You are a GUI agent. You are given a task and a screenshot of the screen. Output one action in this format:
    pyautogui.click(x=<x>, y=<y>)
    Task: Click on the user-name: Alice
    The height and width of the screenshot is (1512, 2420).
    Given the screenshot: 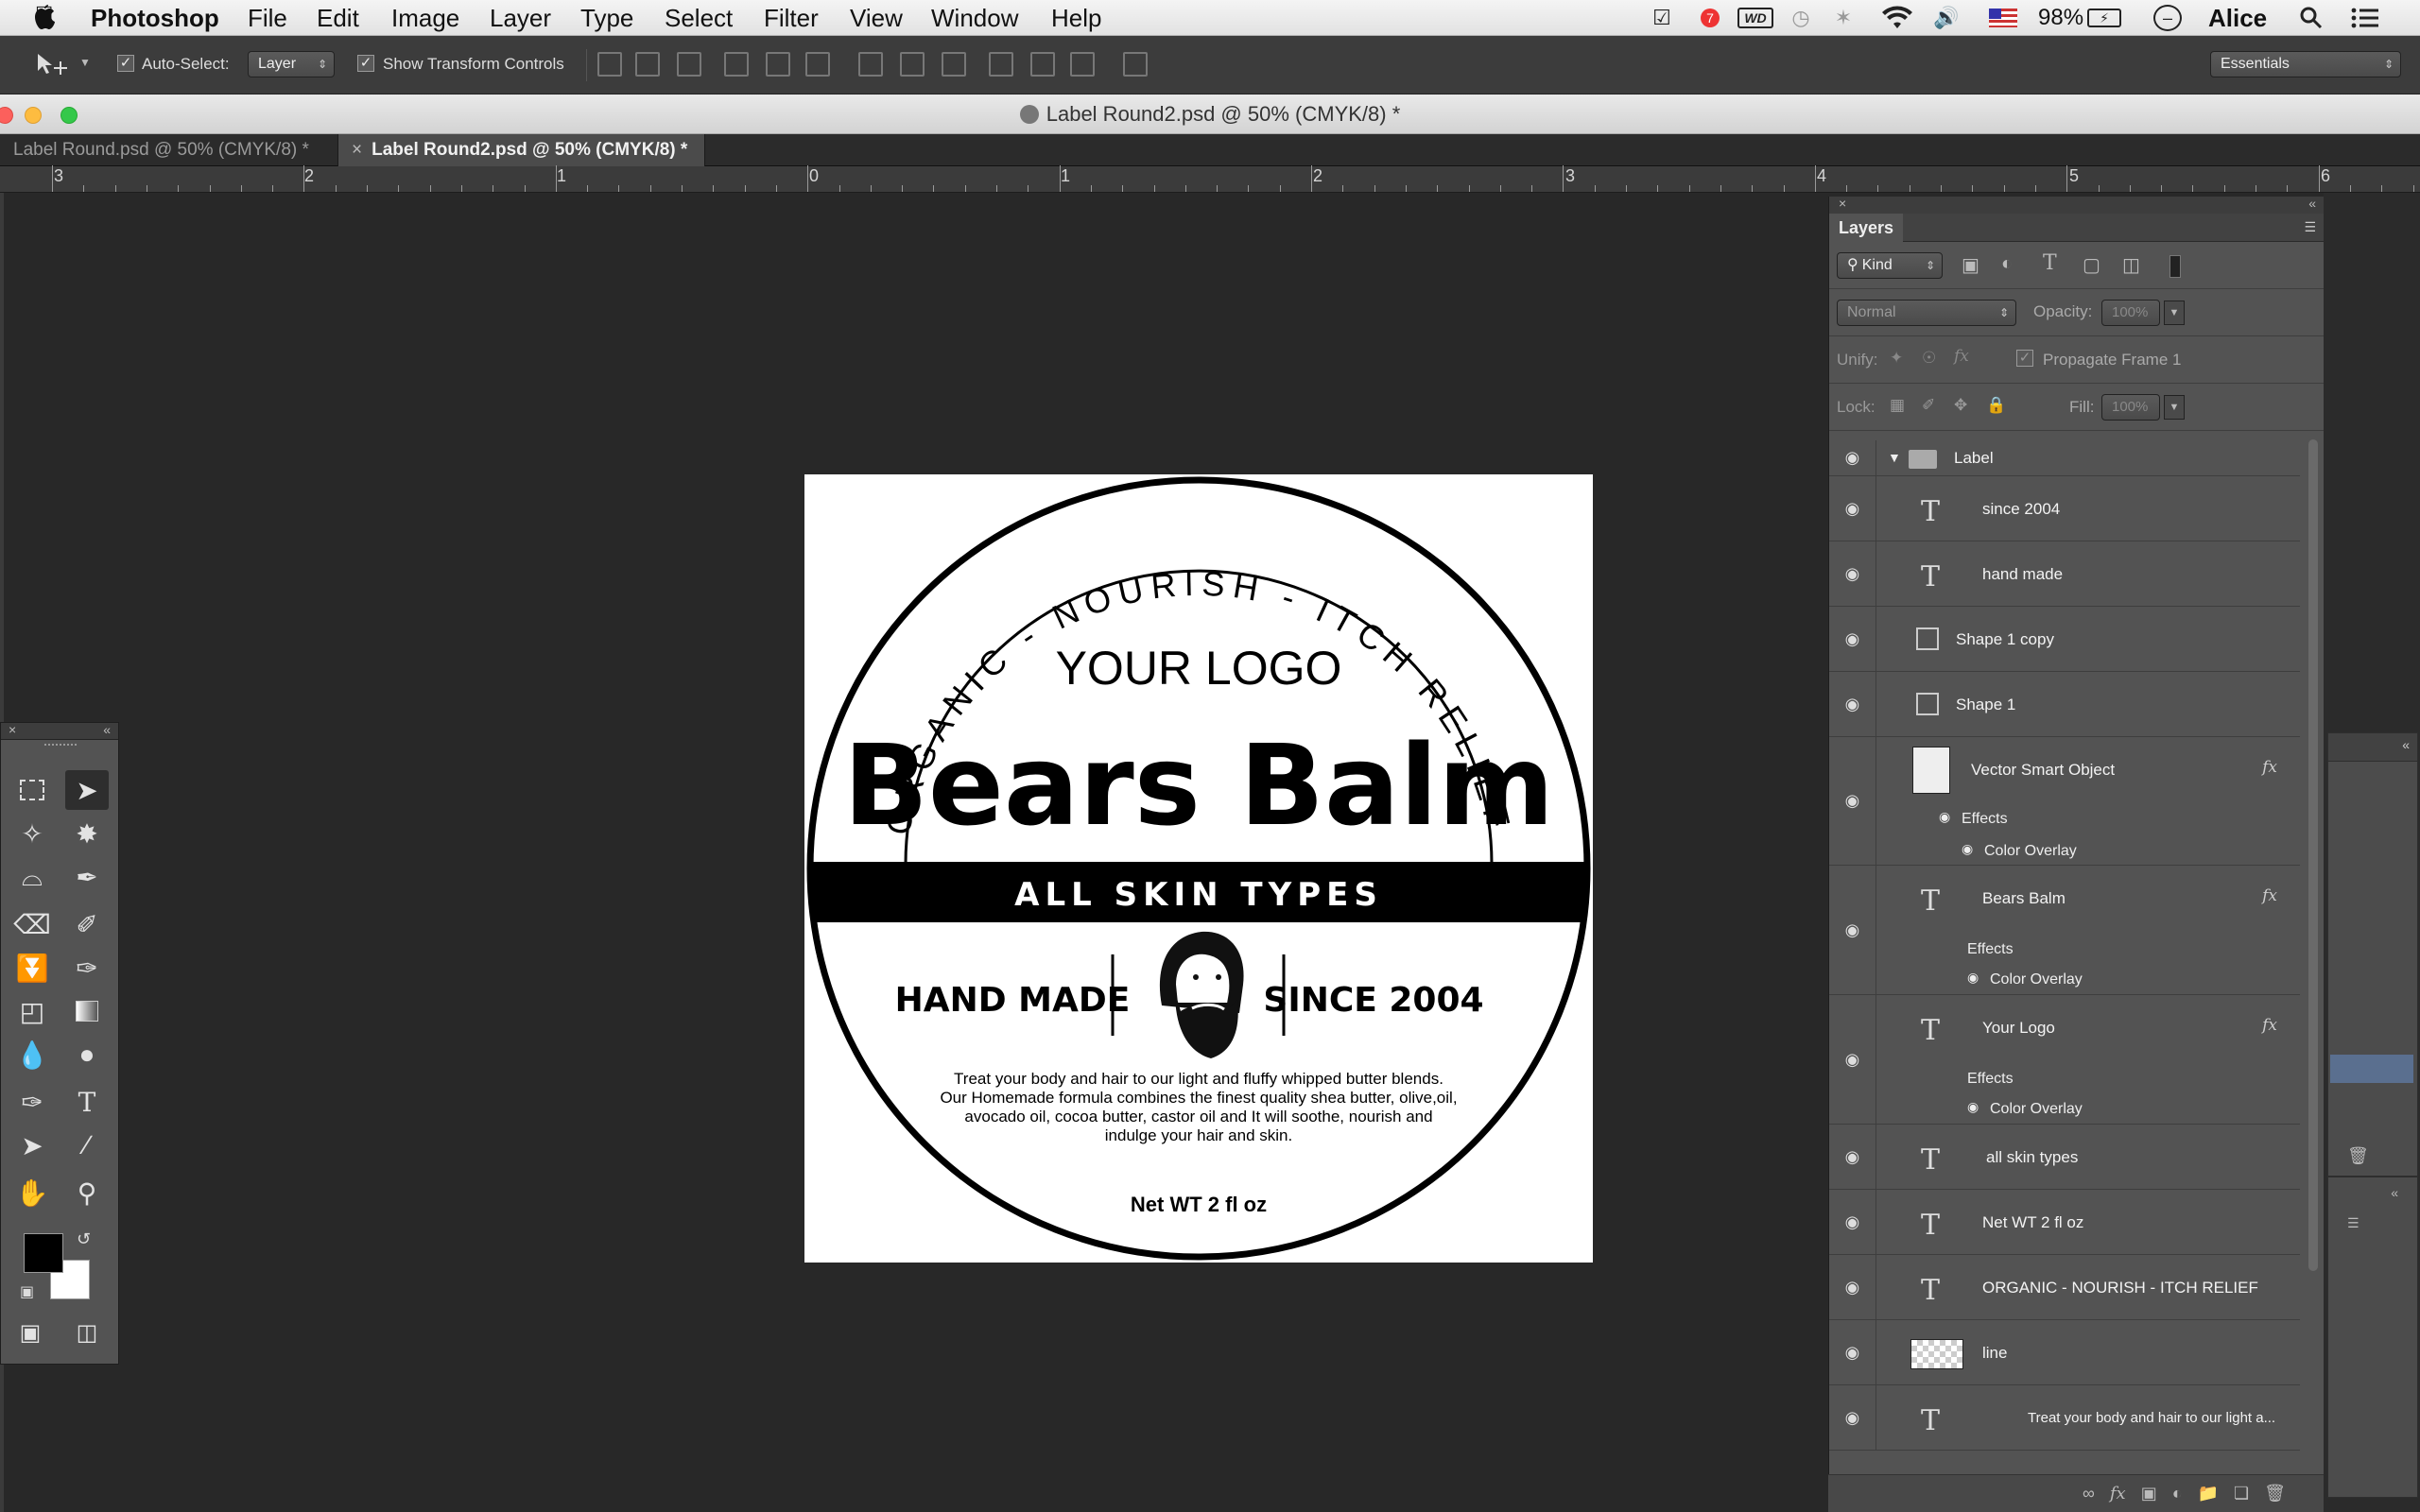 What is the action you would take?
    pyautogui.click(x=2238, y=18)
    